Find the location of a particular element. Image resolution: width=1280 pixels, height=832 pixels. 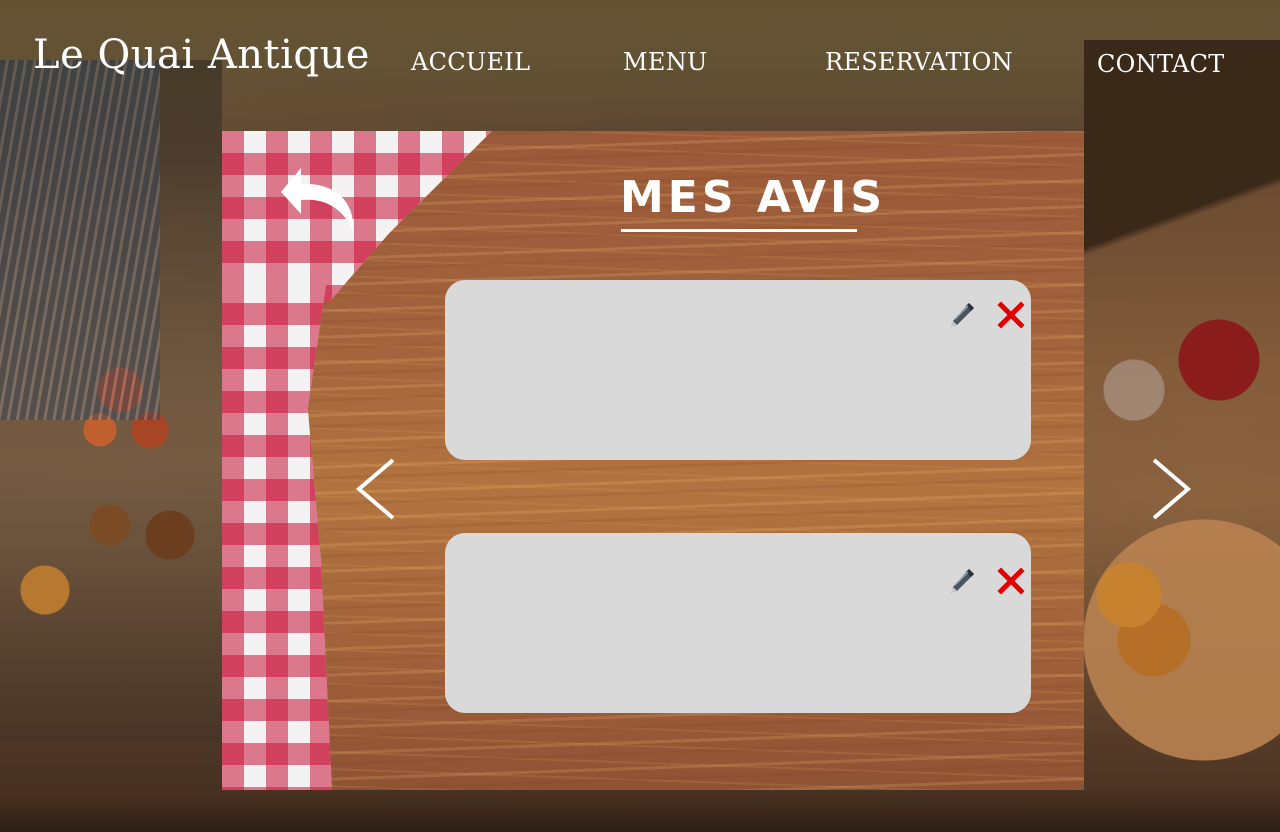

nav-menu: MENU is located at coordinates (665, 62).